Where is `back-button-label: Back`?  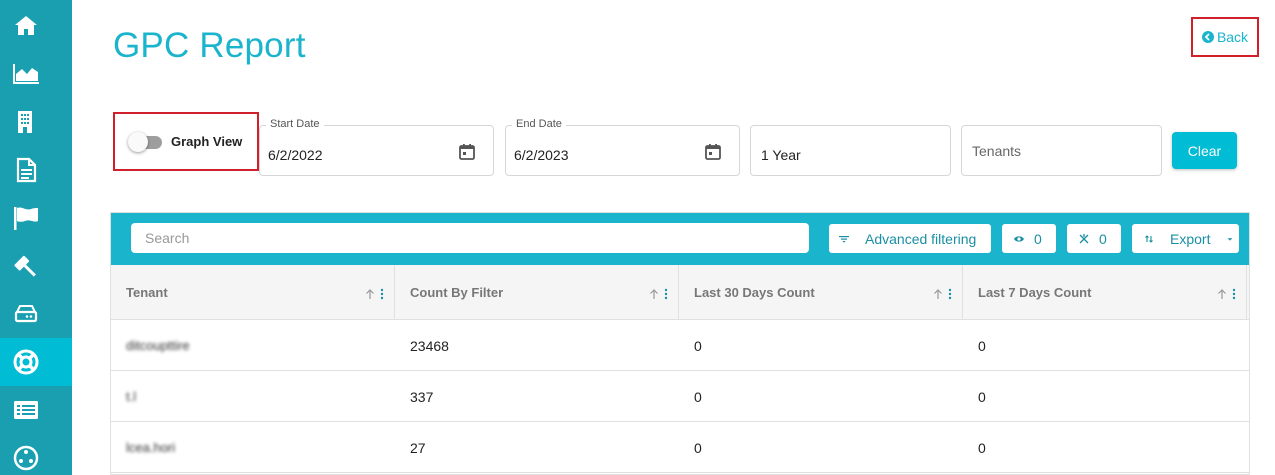
back-button-label: Back is located at coordinates (1232, 37).